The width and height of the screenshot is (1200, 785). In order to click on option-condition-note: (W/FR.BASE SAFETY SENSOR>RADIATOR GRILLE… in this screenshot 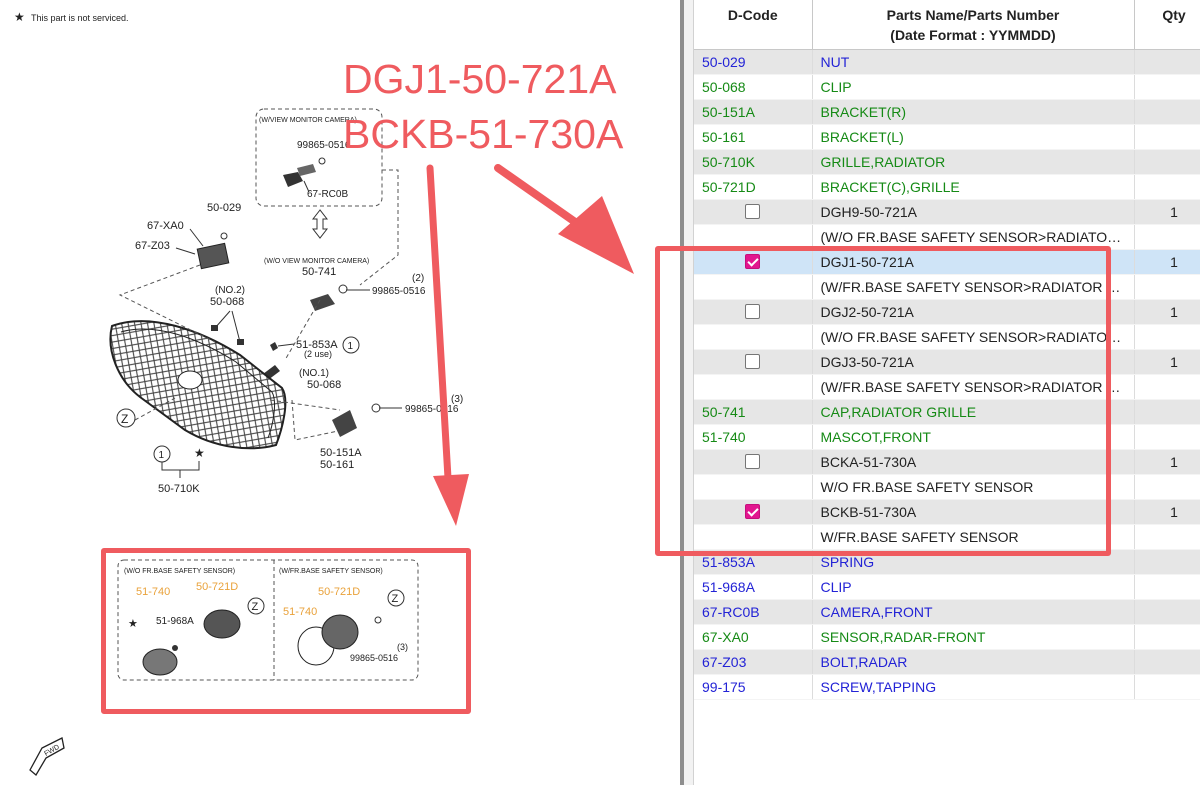, I will do `click(973, 287)`.